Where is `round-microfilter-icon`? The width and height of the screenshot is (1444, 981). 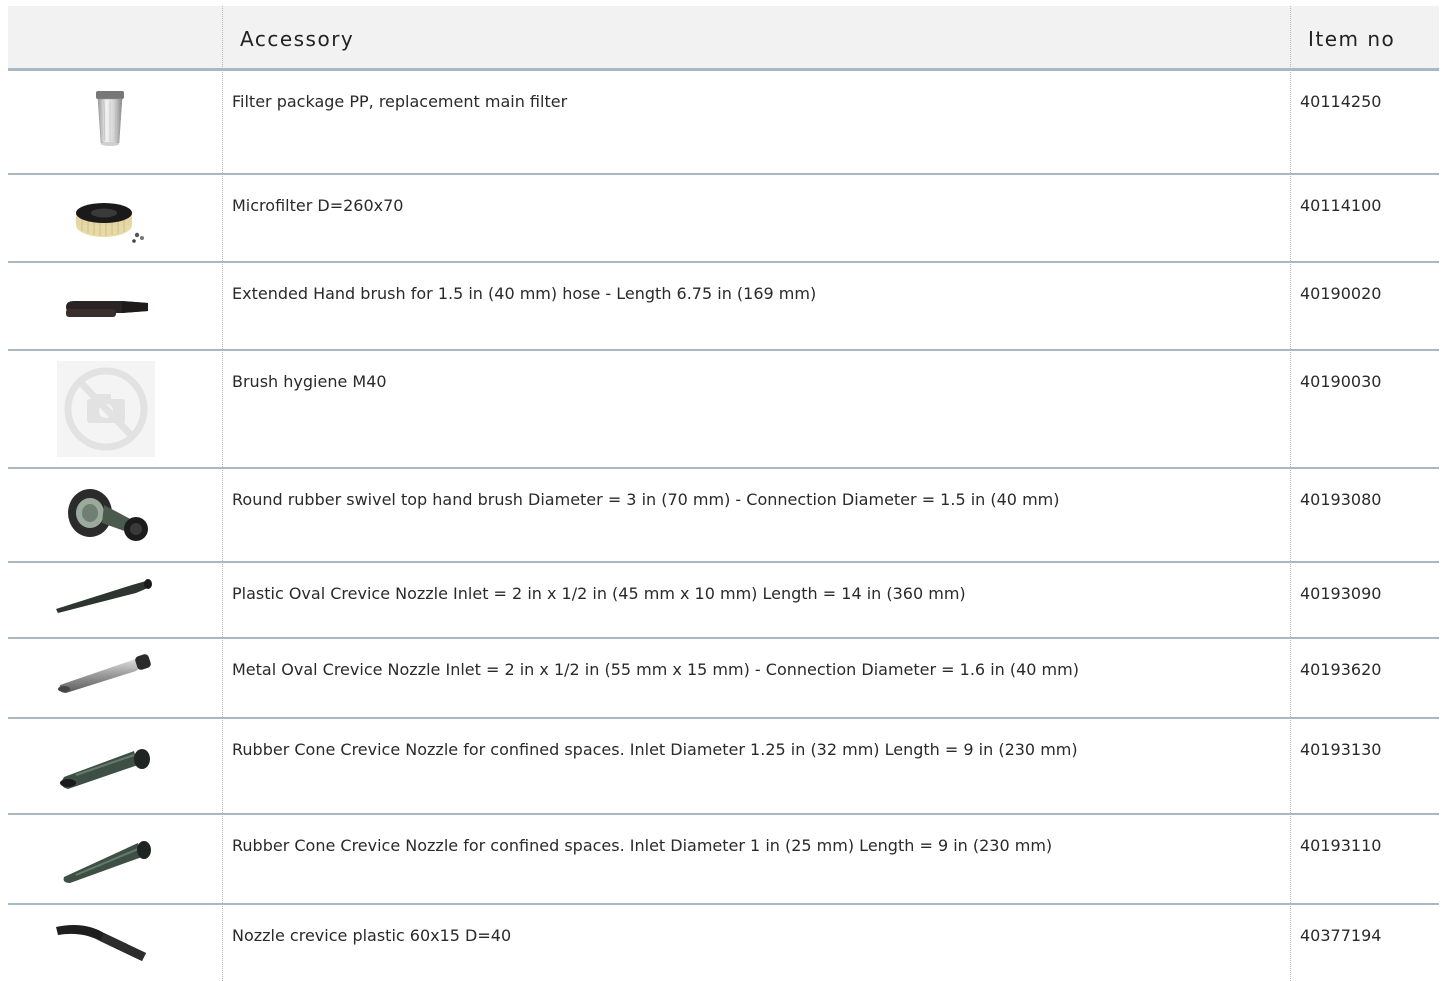
round-microfilter-icon is located at coordinates (110, 223).